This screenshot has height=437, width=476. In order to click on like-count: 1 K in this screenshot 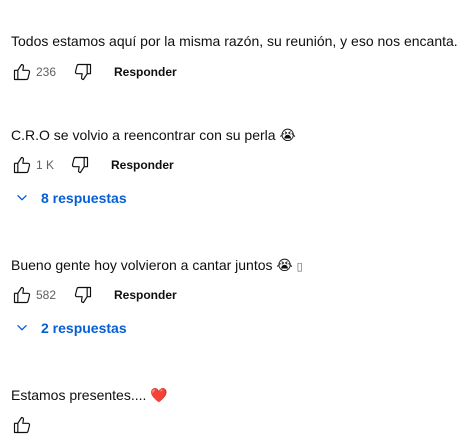, I will do `click(45, 165)`.